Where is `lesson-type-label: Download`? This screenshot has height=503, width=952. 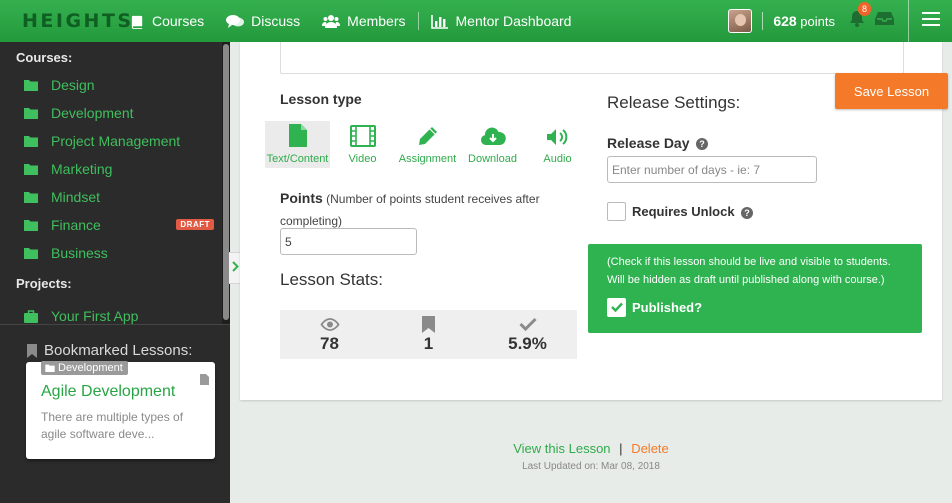 lesson-type-label: Download is located at coordinates (492, 159).